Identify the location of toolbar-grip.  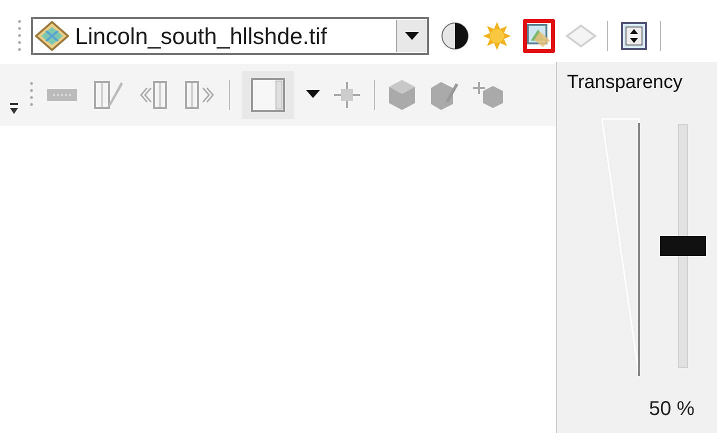
(19, 36).